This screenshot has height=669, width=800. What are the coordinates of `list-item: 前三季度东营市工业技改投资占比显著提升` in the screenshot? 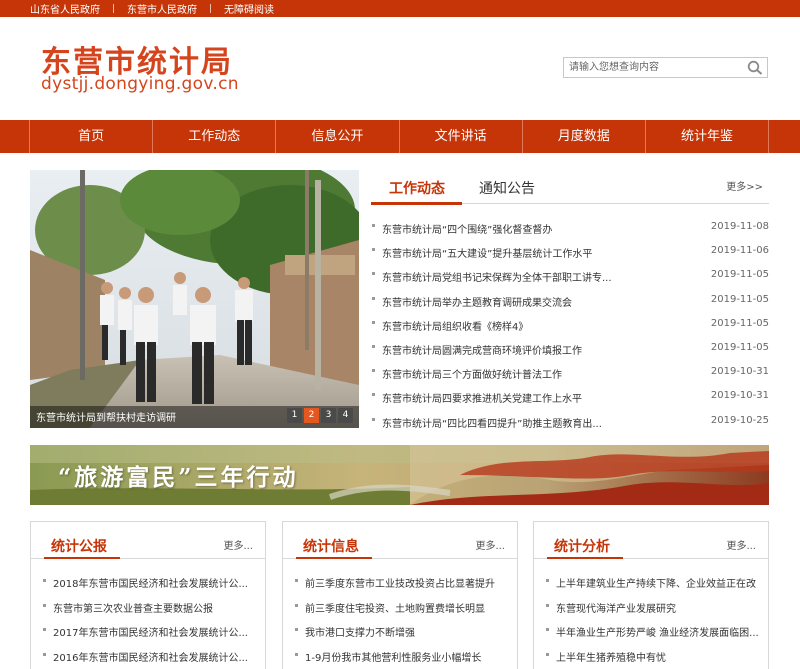 It's located at (401, 583).